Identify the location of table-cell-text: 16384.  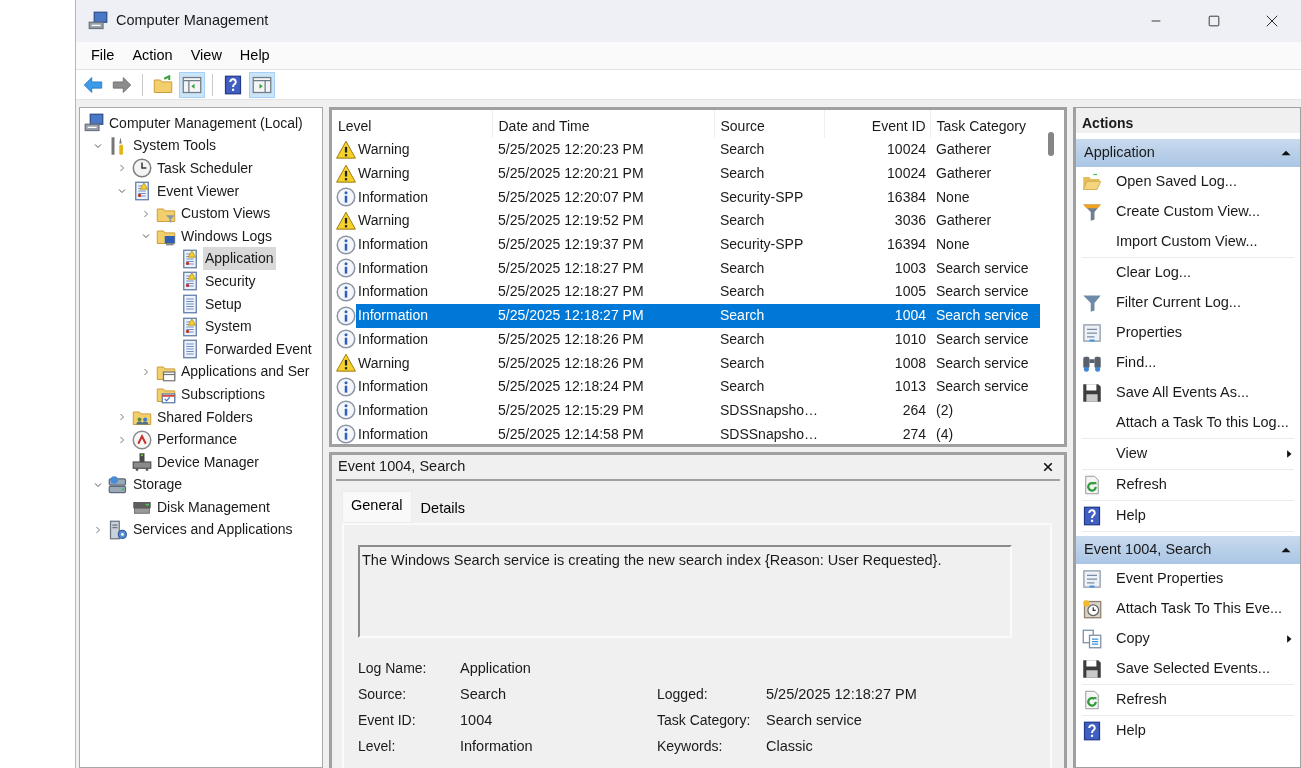
(906, 197).